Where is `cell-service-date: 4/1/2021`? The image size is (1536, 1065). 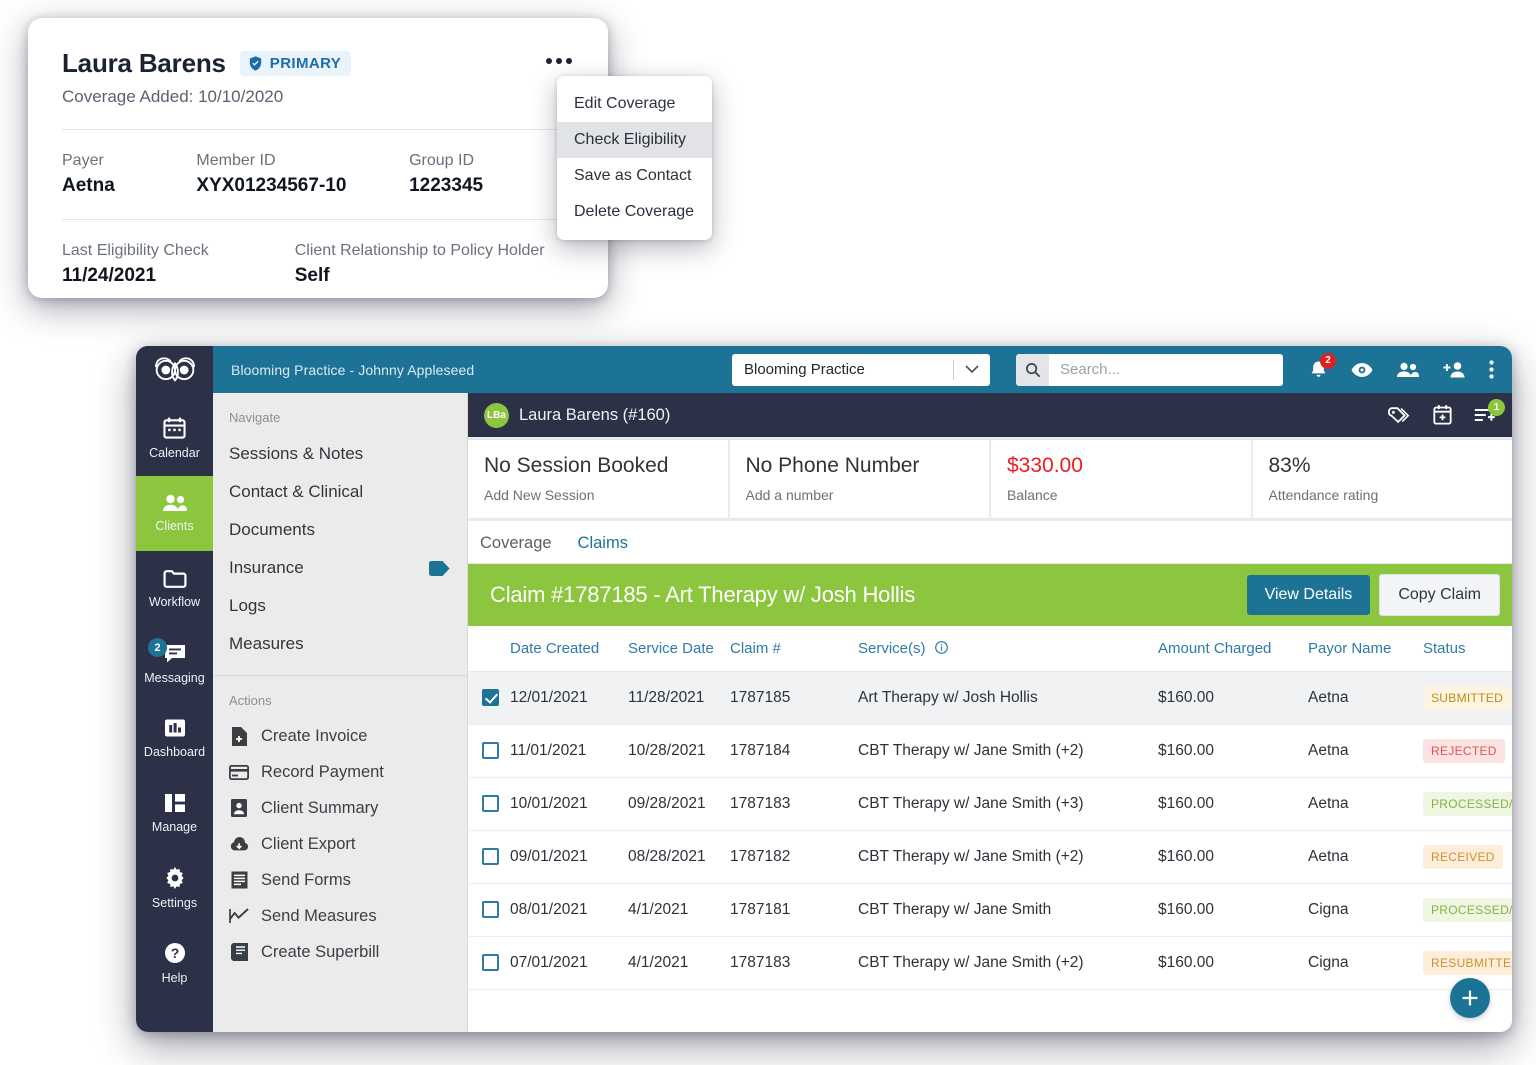 cell-service-date: 4/1/2021 is located at coordinates (679, 910).